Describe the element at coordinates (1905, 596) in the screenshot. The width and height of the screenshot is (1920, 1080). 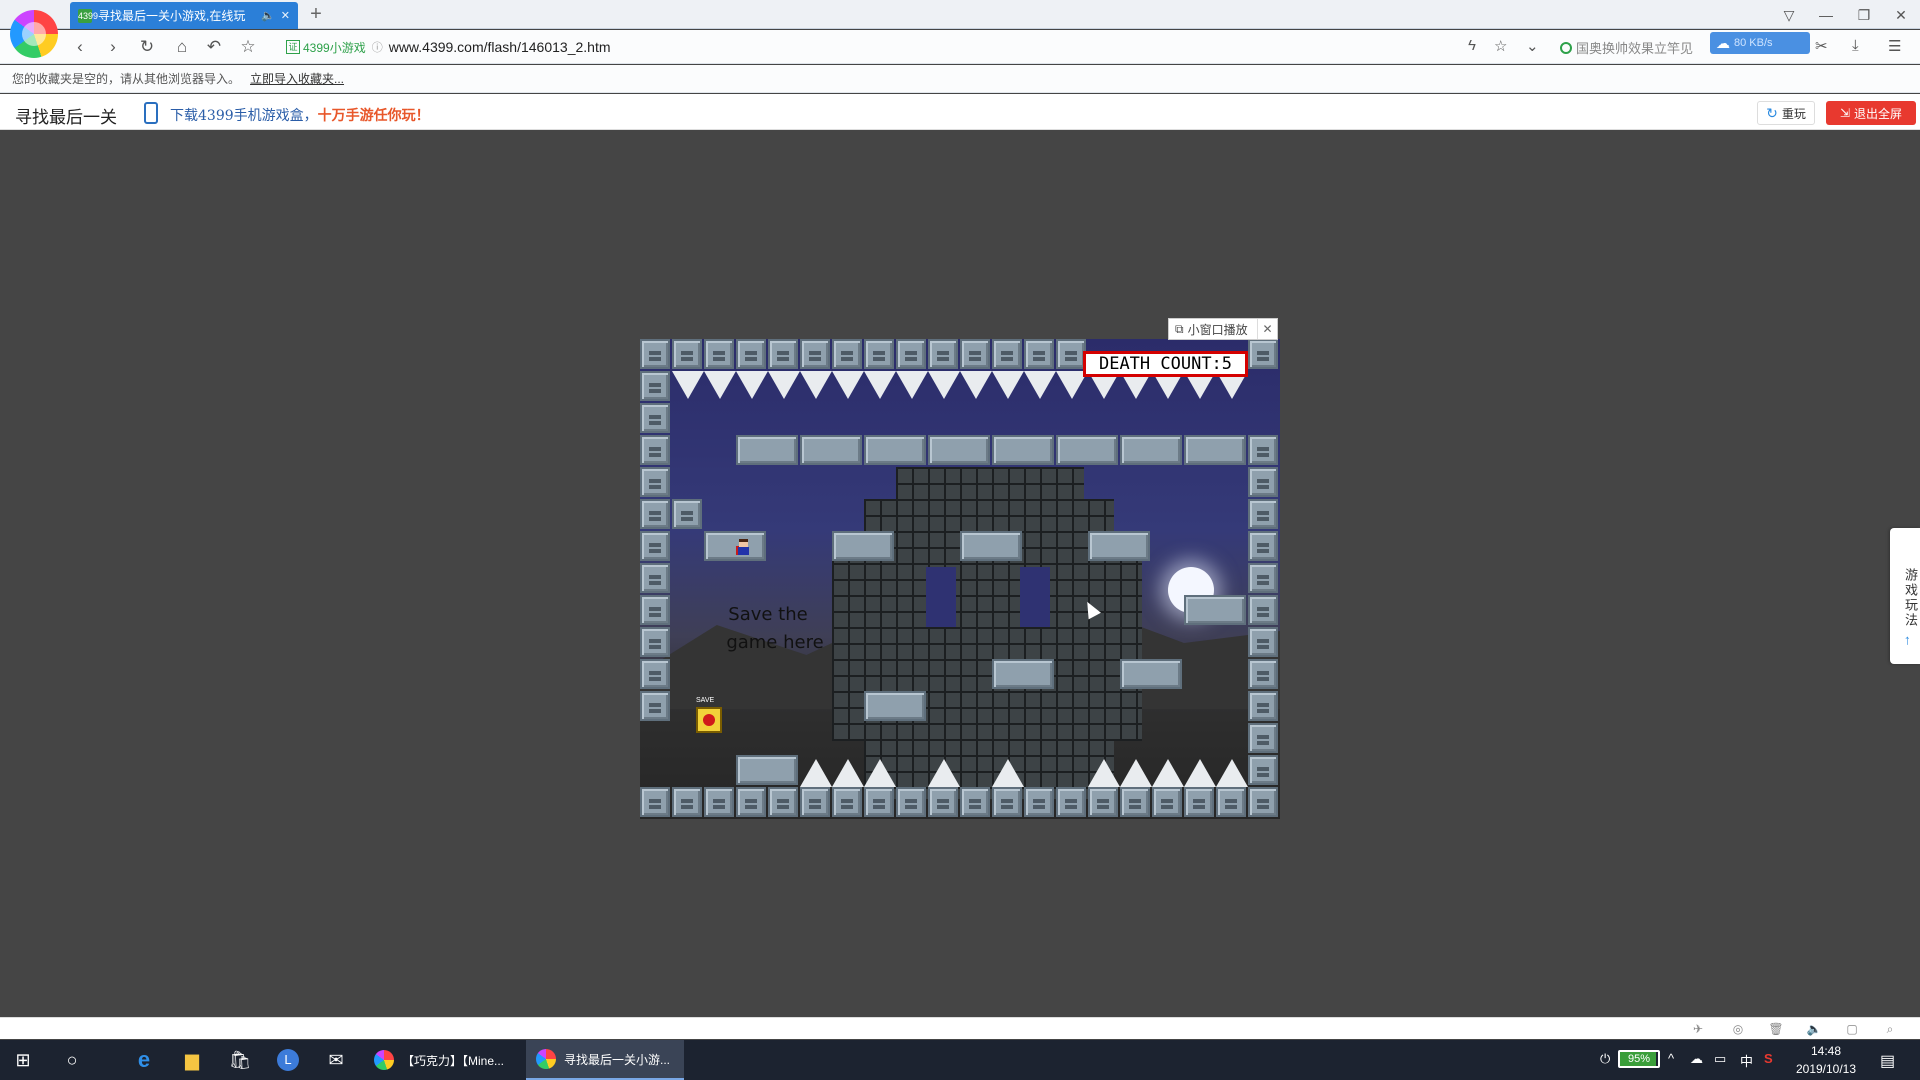
I see `how-to-play-tab: 游戏玩法 ←` at that location.